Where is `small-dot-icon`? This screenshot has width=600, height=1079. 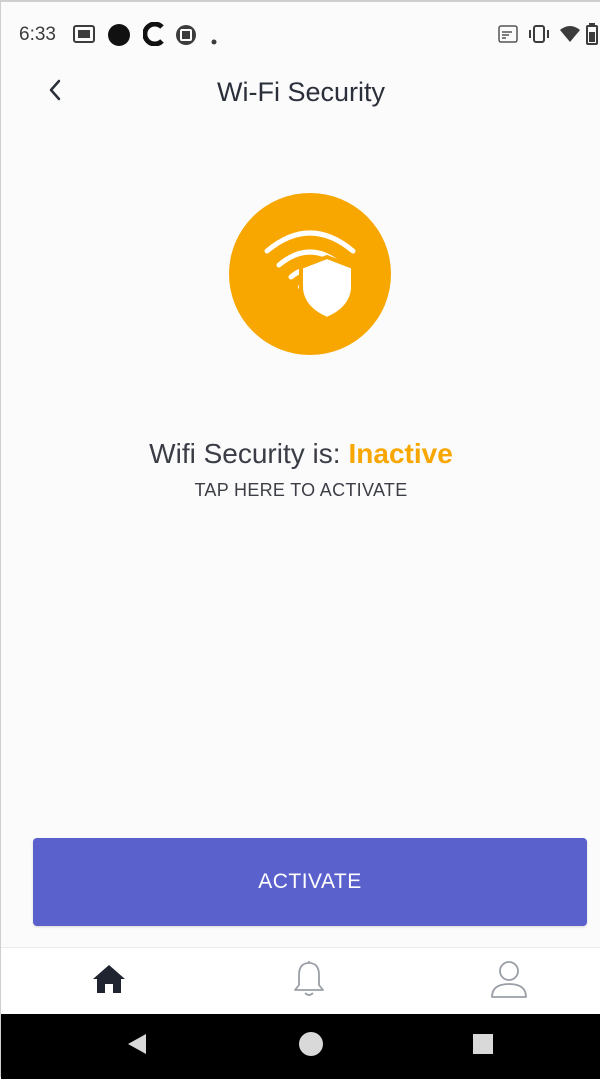
small-dot-icon is located at coordinates (214, 41).